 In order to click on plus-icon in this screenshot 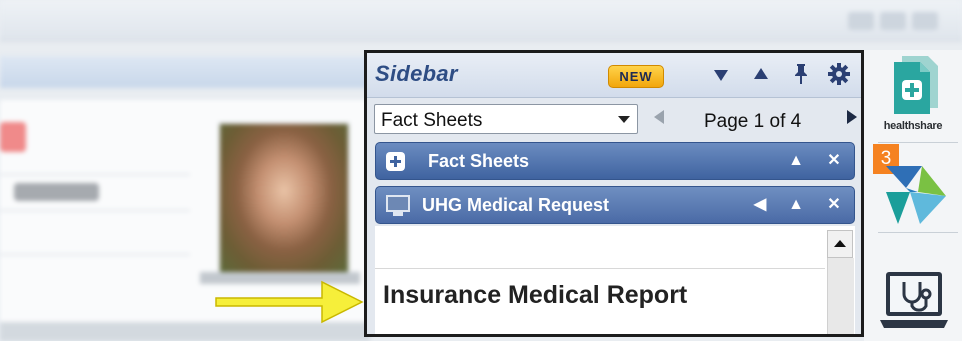, I will do `click(395, 161)`.